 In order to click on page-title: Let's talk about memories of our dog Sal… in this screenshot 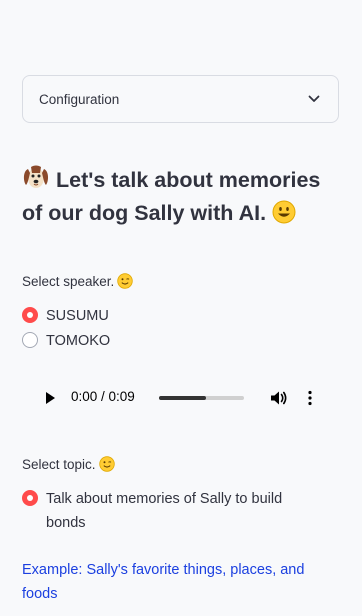, I will do `click(182, 197)`.